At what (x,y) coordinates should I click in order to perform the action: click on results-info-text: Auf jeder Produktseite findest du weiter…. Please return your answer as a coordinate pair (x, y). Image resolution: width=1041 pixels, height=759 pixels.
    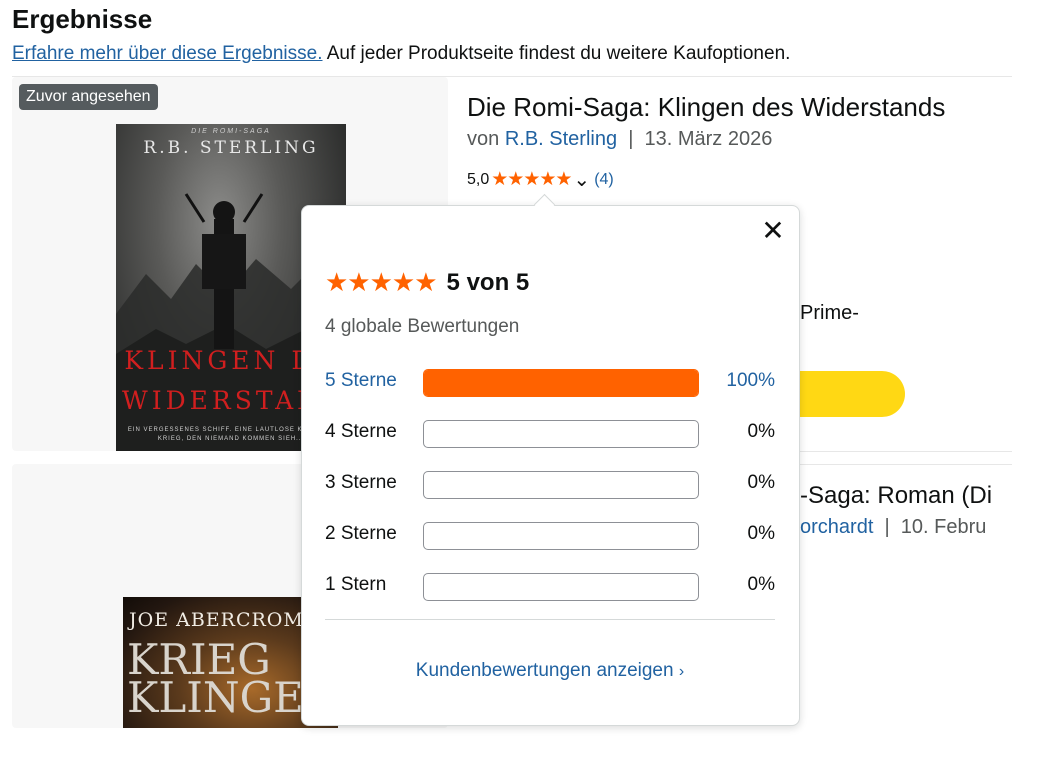
    Looking at the image, I should click on (556, 53).